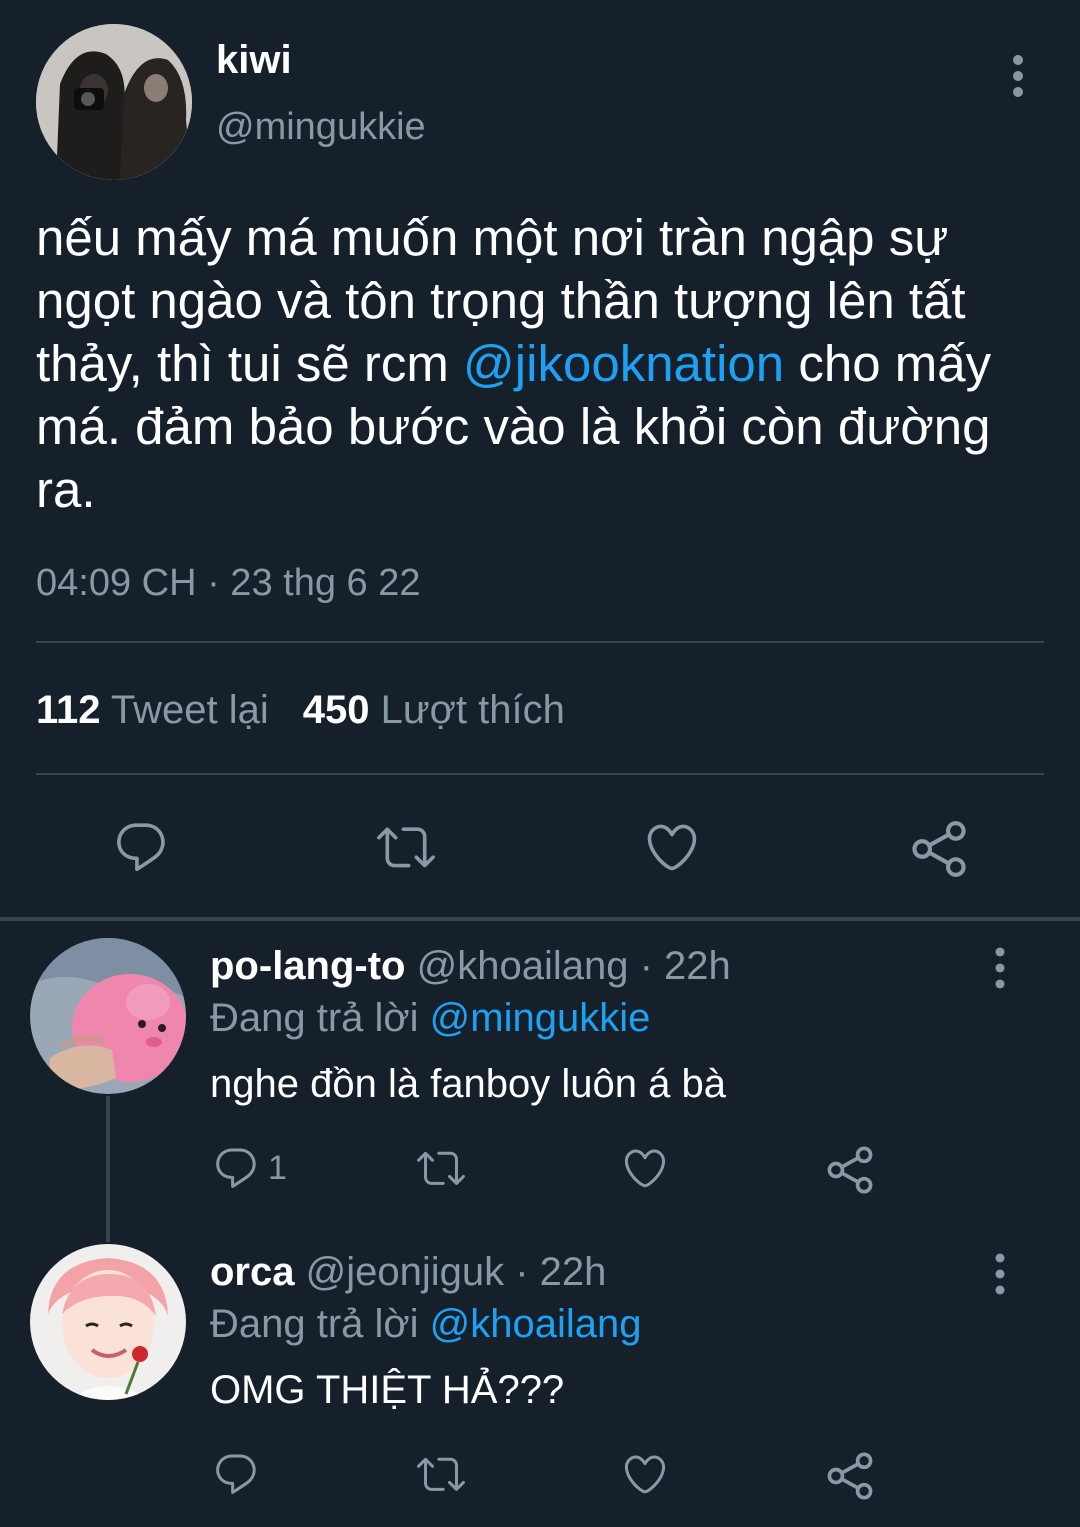 The width and height of the screenshot is (1080, 1527). Describe the element at coordinates (574, 966) in the screenshot. I see `reply-handle-time: @khoailang · 22h` at that location.